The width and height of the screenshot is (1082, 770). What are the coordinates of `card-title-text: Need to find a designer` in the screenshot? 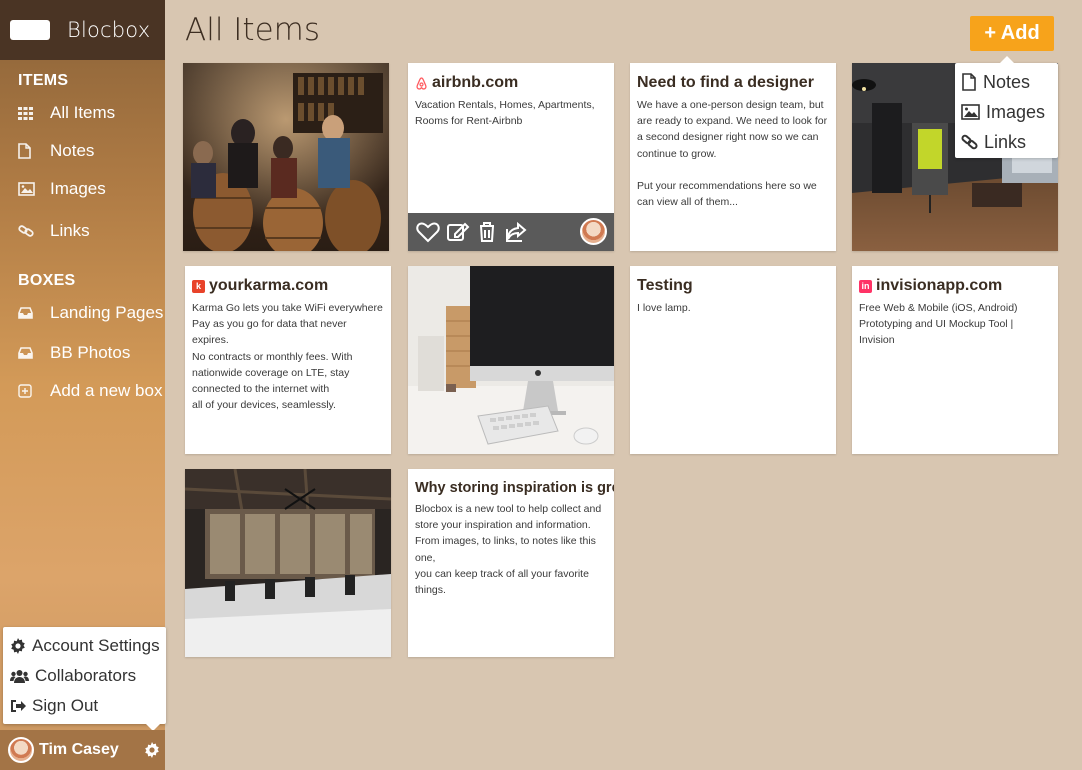 It's located at (725, 82).